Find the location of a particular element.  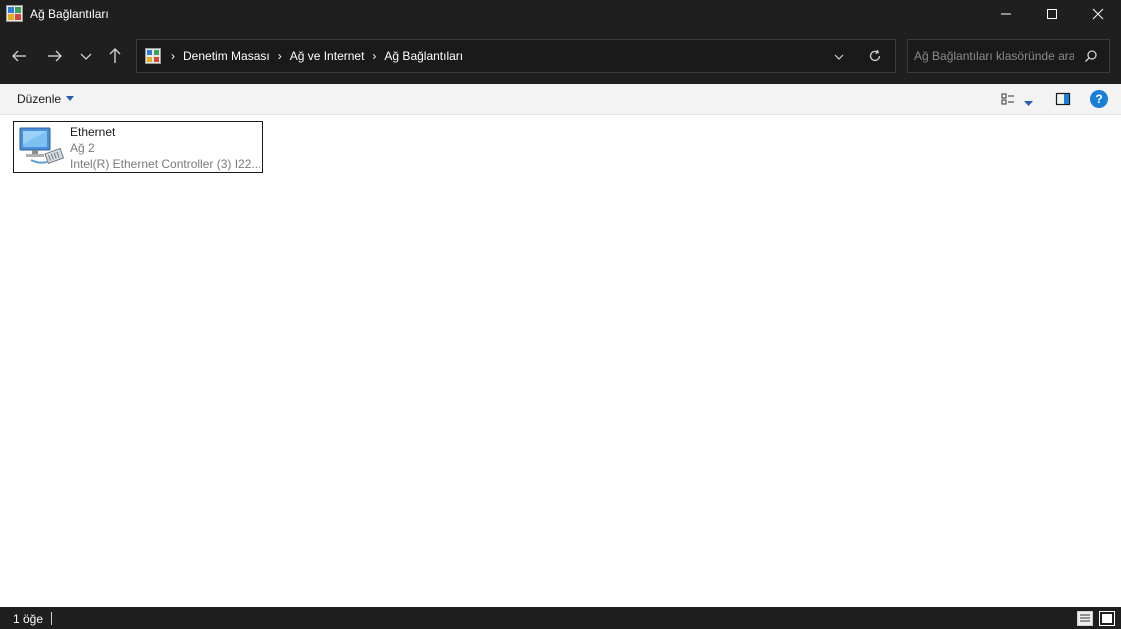

preview-pane-button is located at coordinates (1063, 100).